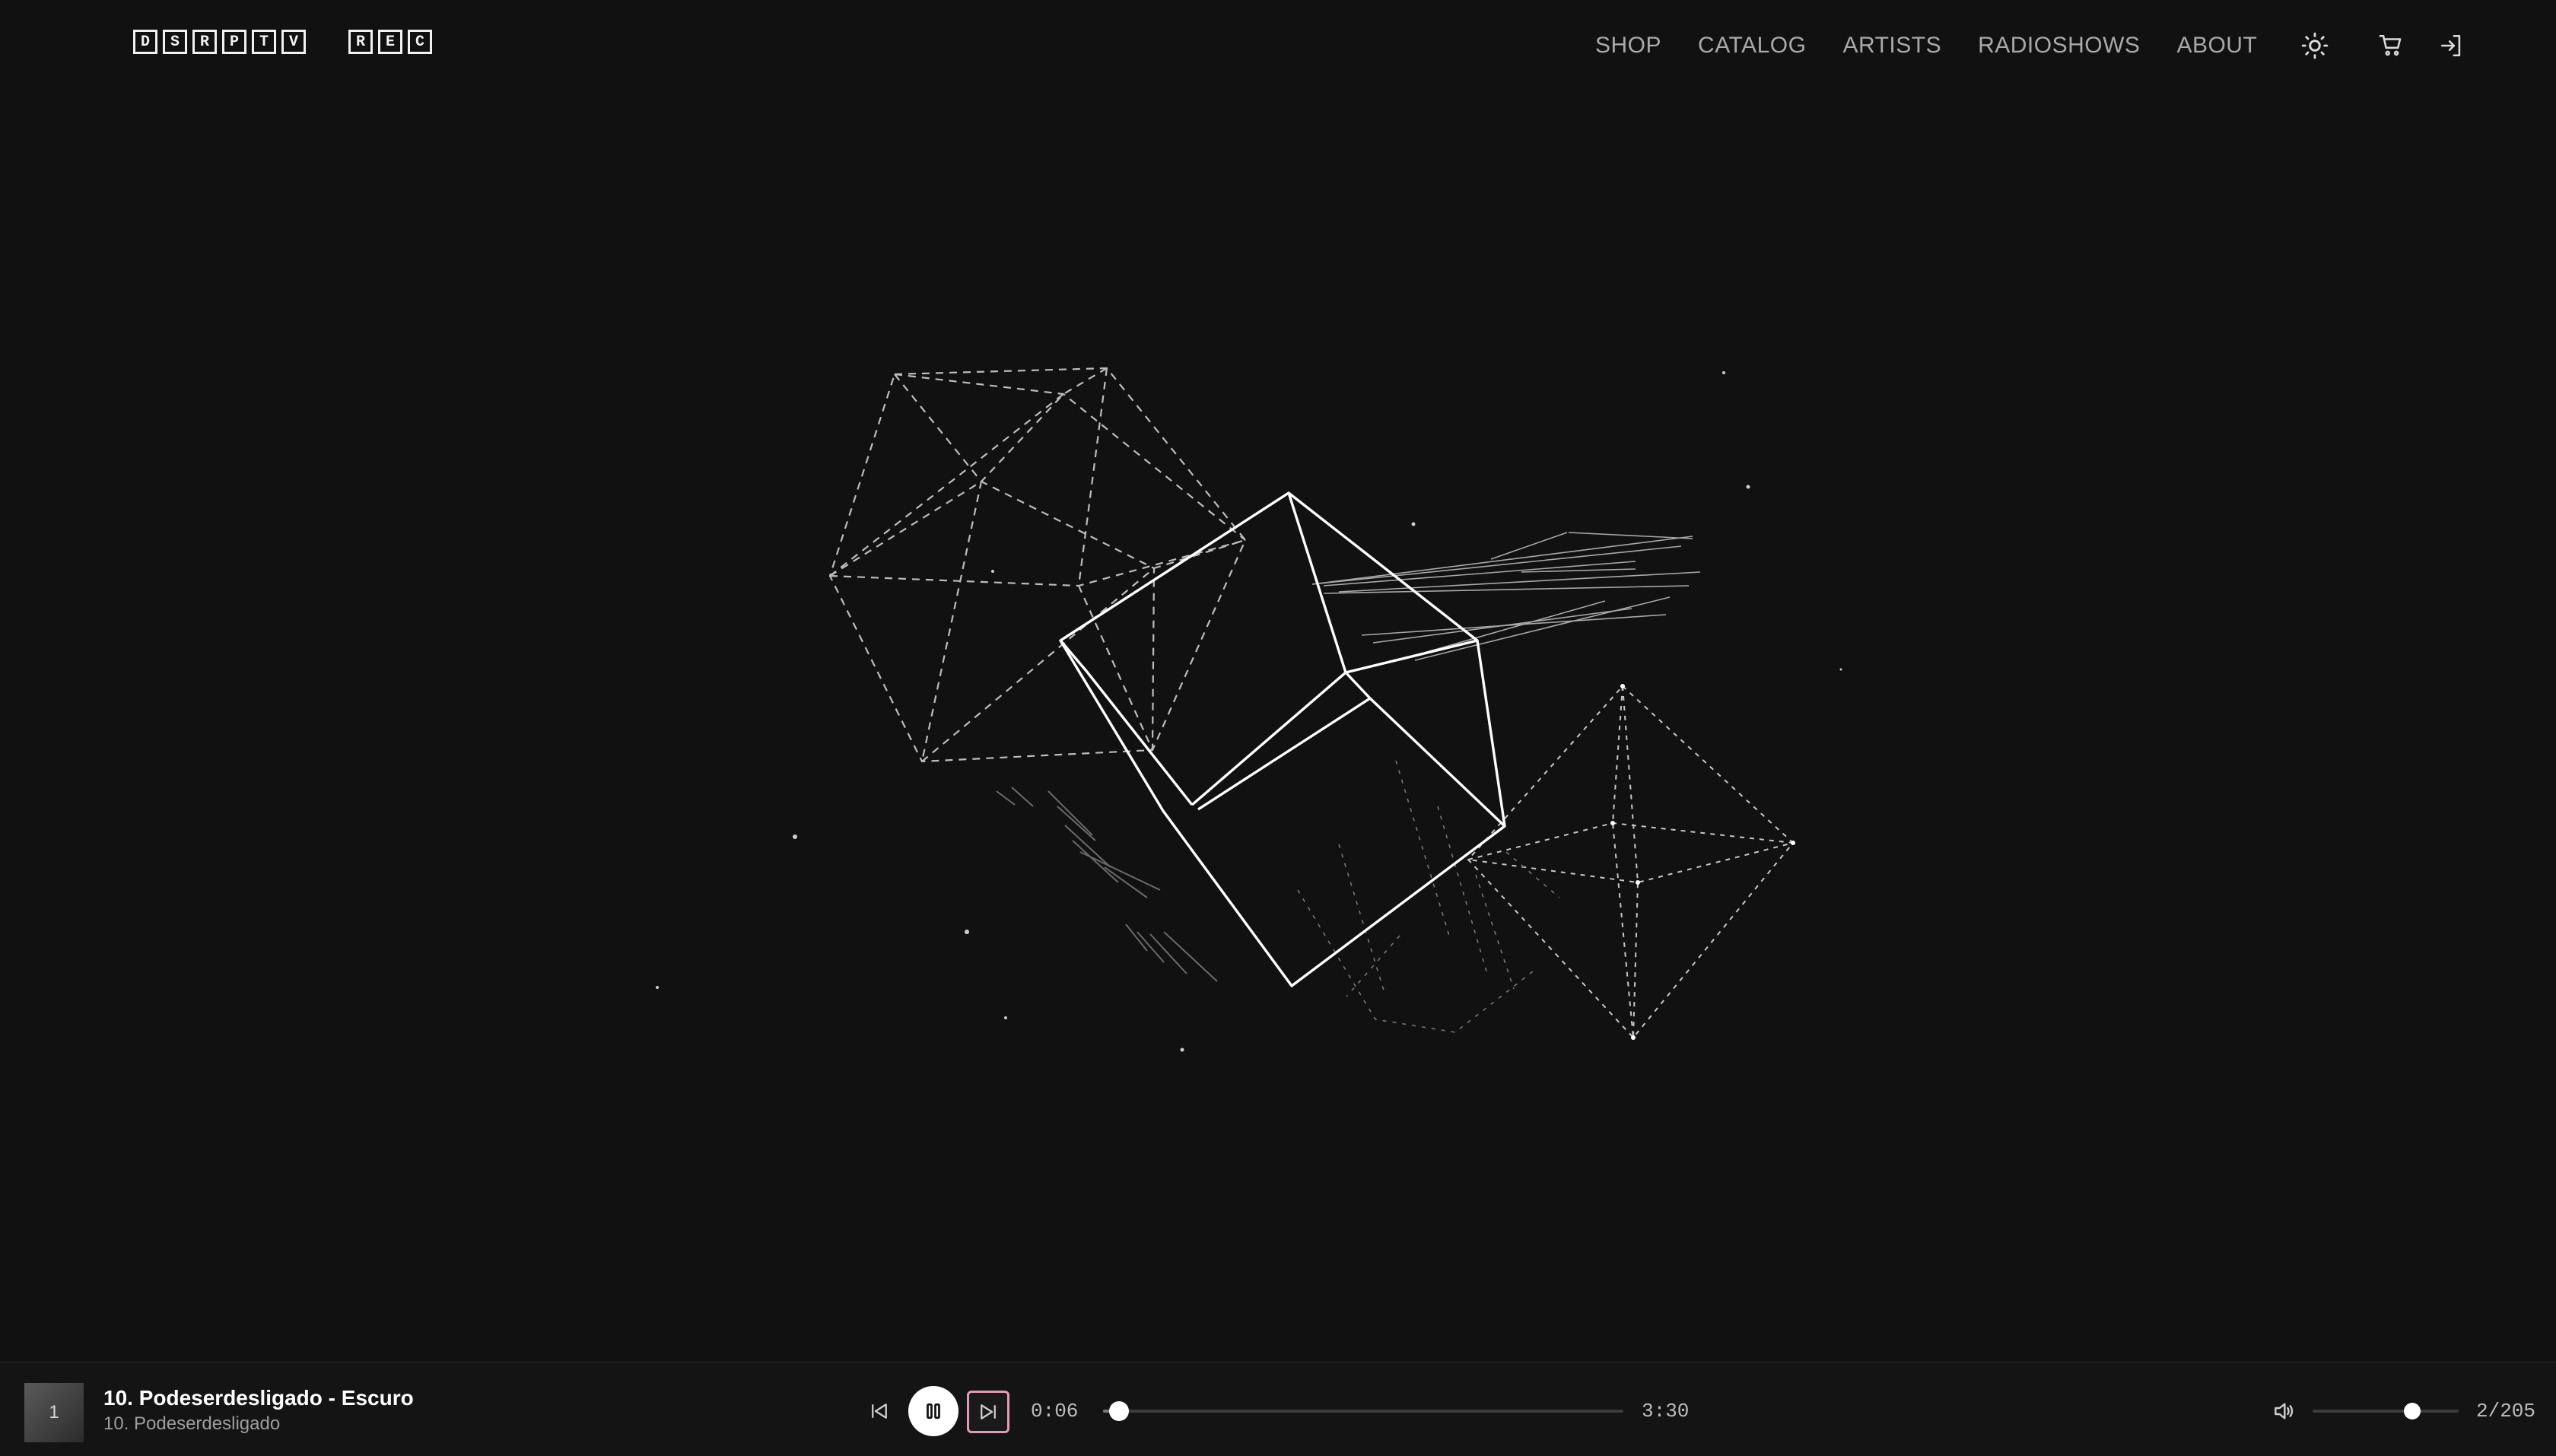 The image size is (2556, 1456). I want to click on duration: 3:30, so click(1666, 1411).